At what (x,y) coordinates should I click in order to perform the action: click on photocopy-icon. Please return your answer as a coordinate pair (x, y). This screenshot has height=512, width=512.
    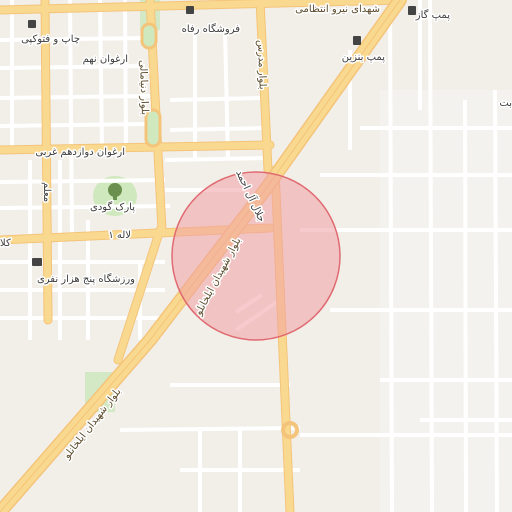
    Looking at the image, I should click on (32, 24).